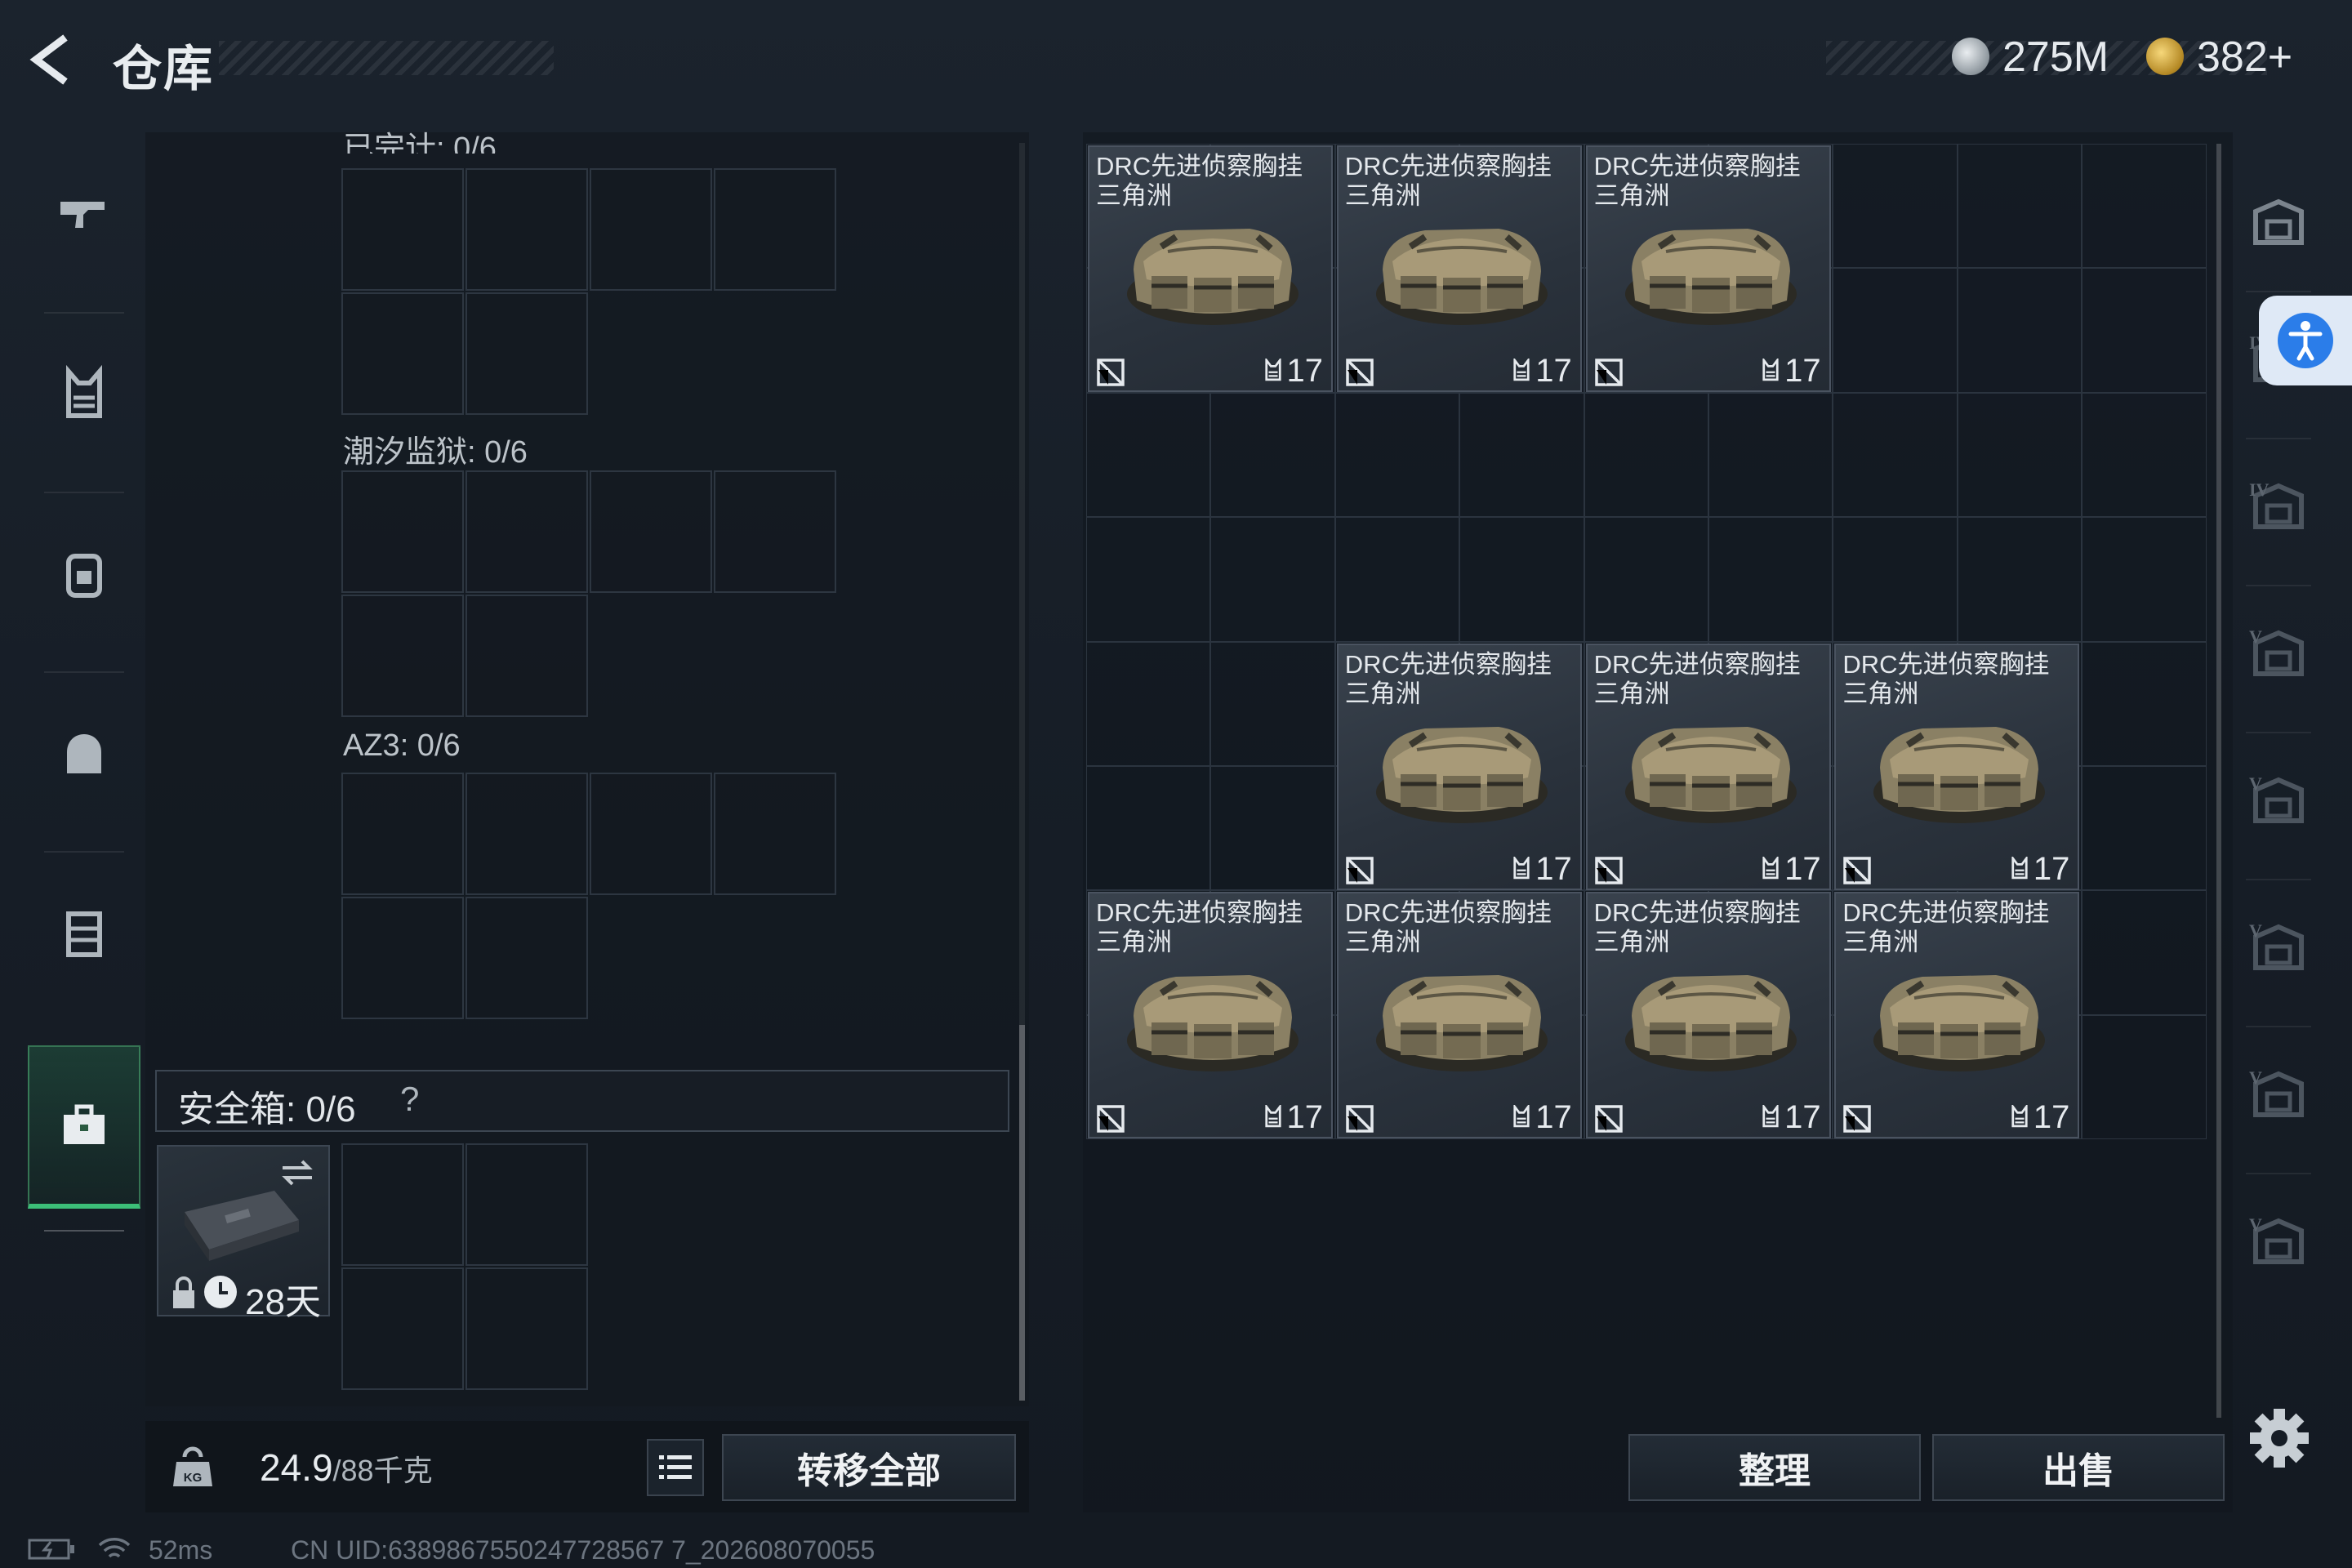 This screenshot has width=2352, height=1568. I want to click on list-view-button, so click(675, 1467).